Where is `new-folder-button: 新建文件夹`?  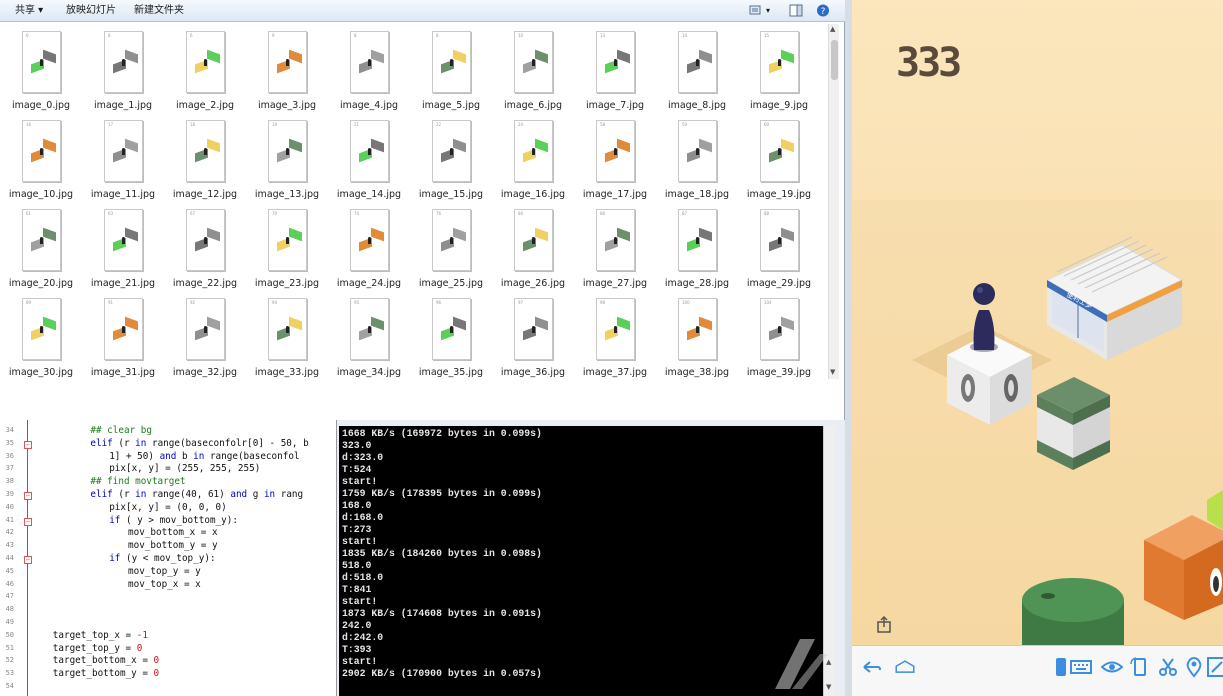 new-folder-button: 新建文件夹 is located at coordinates (159, 11).